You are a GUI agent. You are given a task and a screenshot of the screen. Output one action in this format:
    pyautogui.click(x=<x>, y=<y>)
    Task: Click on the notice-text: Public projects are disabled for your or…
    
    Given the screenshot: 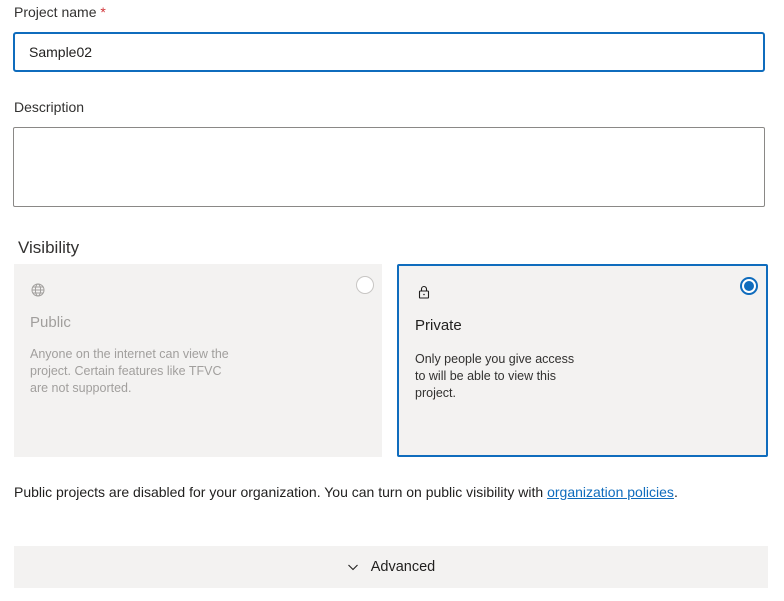 What is the action you would take?
    pyautogui.click(x=281, y=492)
    